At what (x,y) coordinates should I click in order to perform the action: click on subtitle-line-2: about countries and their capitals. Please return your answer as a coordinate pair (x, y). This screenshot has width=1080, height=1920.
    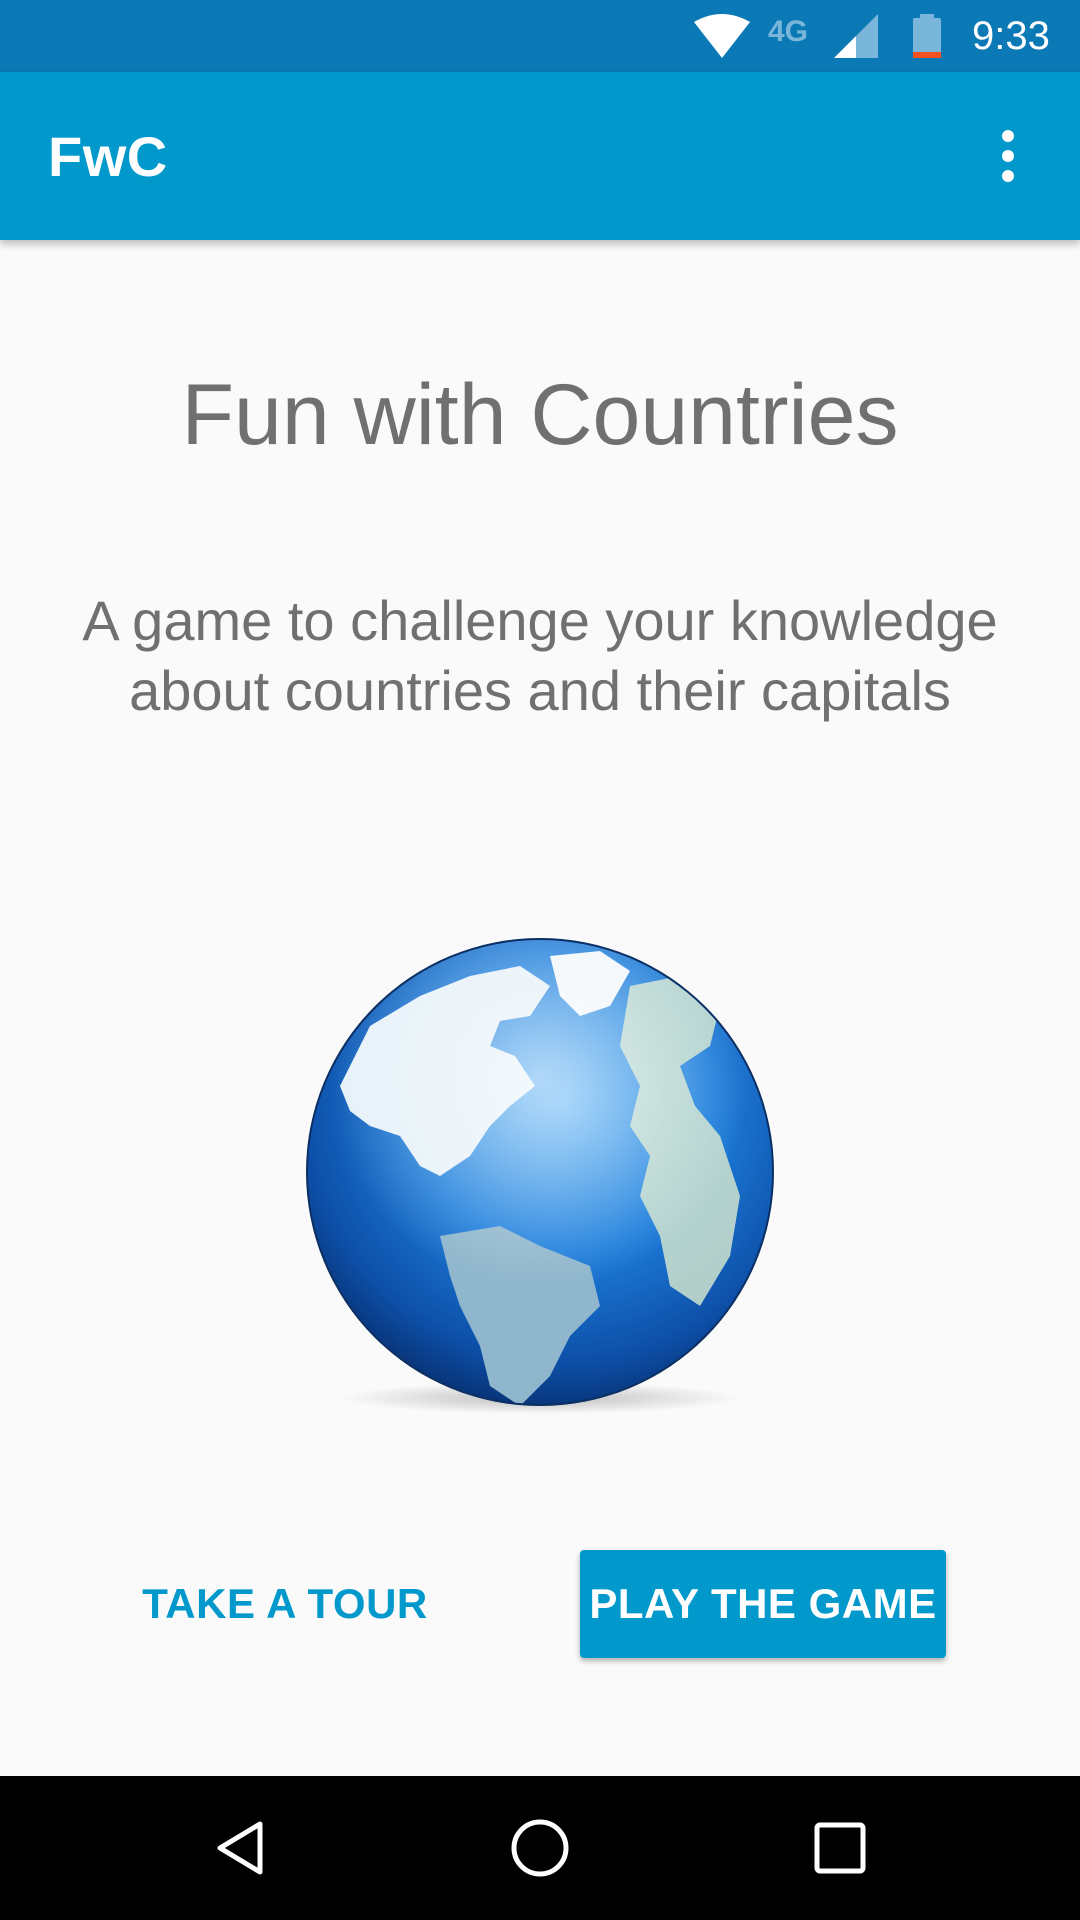
    Looking at the image, I should click on (540, 690).